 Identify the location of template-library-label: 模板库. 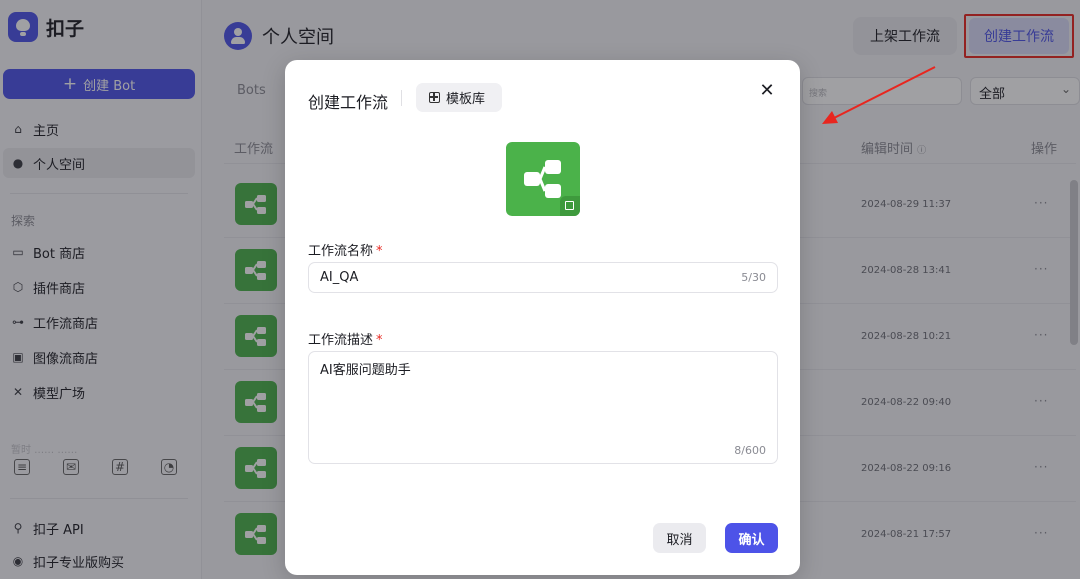
(466, 99).